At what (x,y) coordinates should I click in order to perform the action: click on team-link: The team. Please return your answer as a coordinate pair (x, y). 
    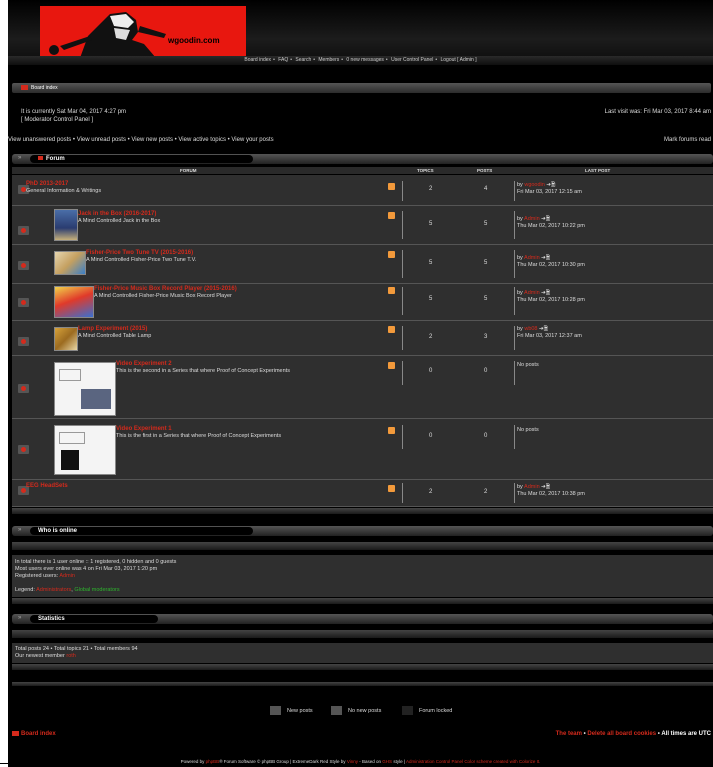
    Looking at the image, I should click on (569, 734).